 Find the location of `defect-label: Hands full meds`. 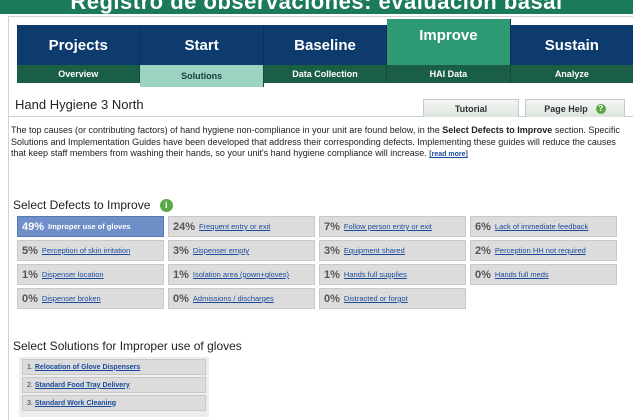

defect-label: Hands full meds is located at coordinates (521, 274).